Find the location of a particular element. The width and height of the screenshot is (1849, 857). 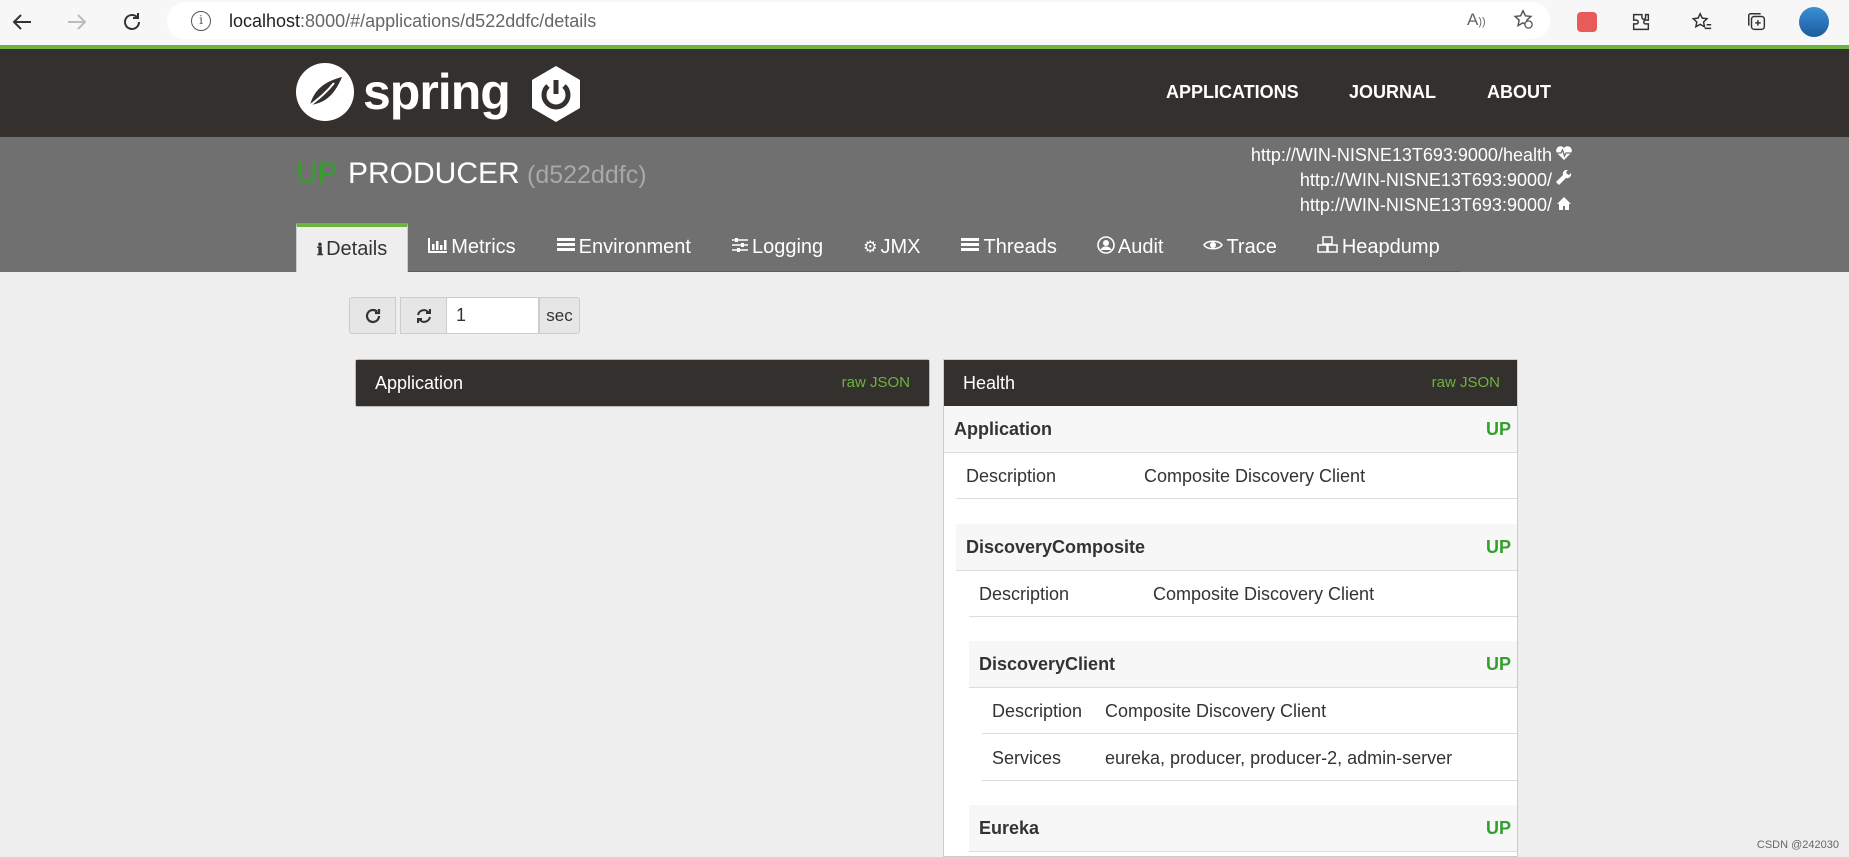

tab-environment: Environment is located at coordinates (623, 247).